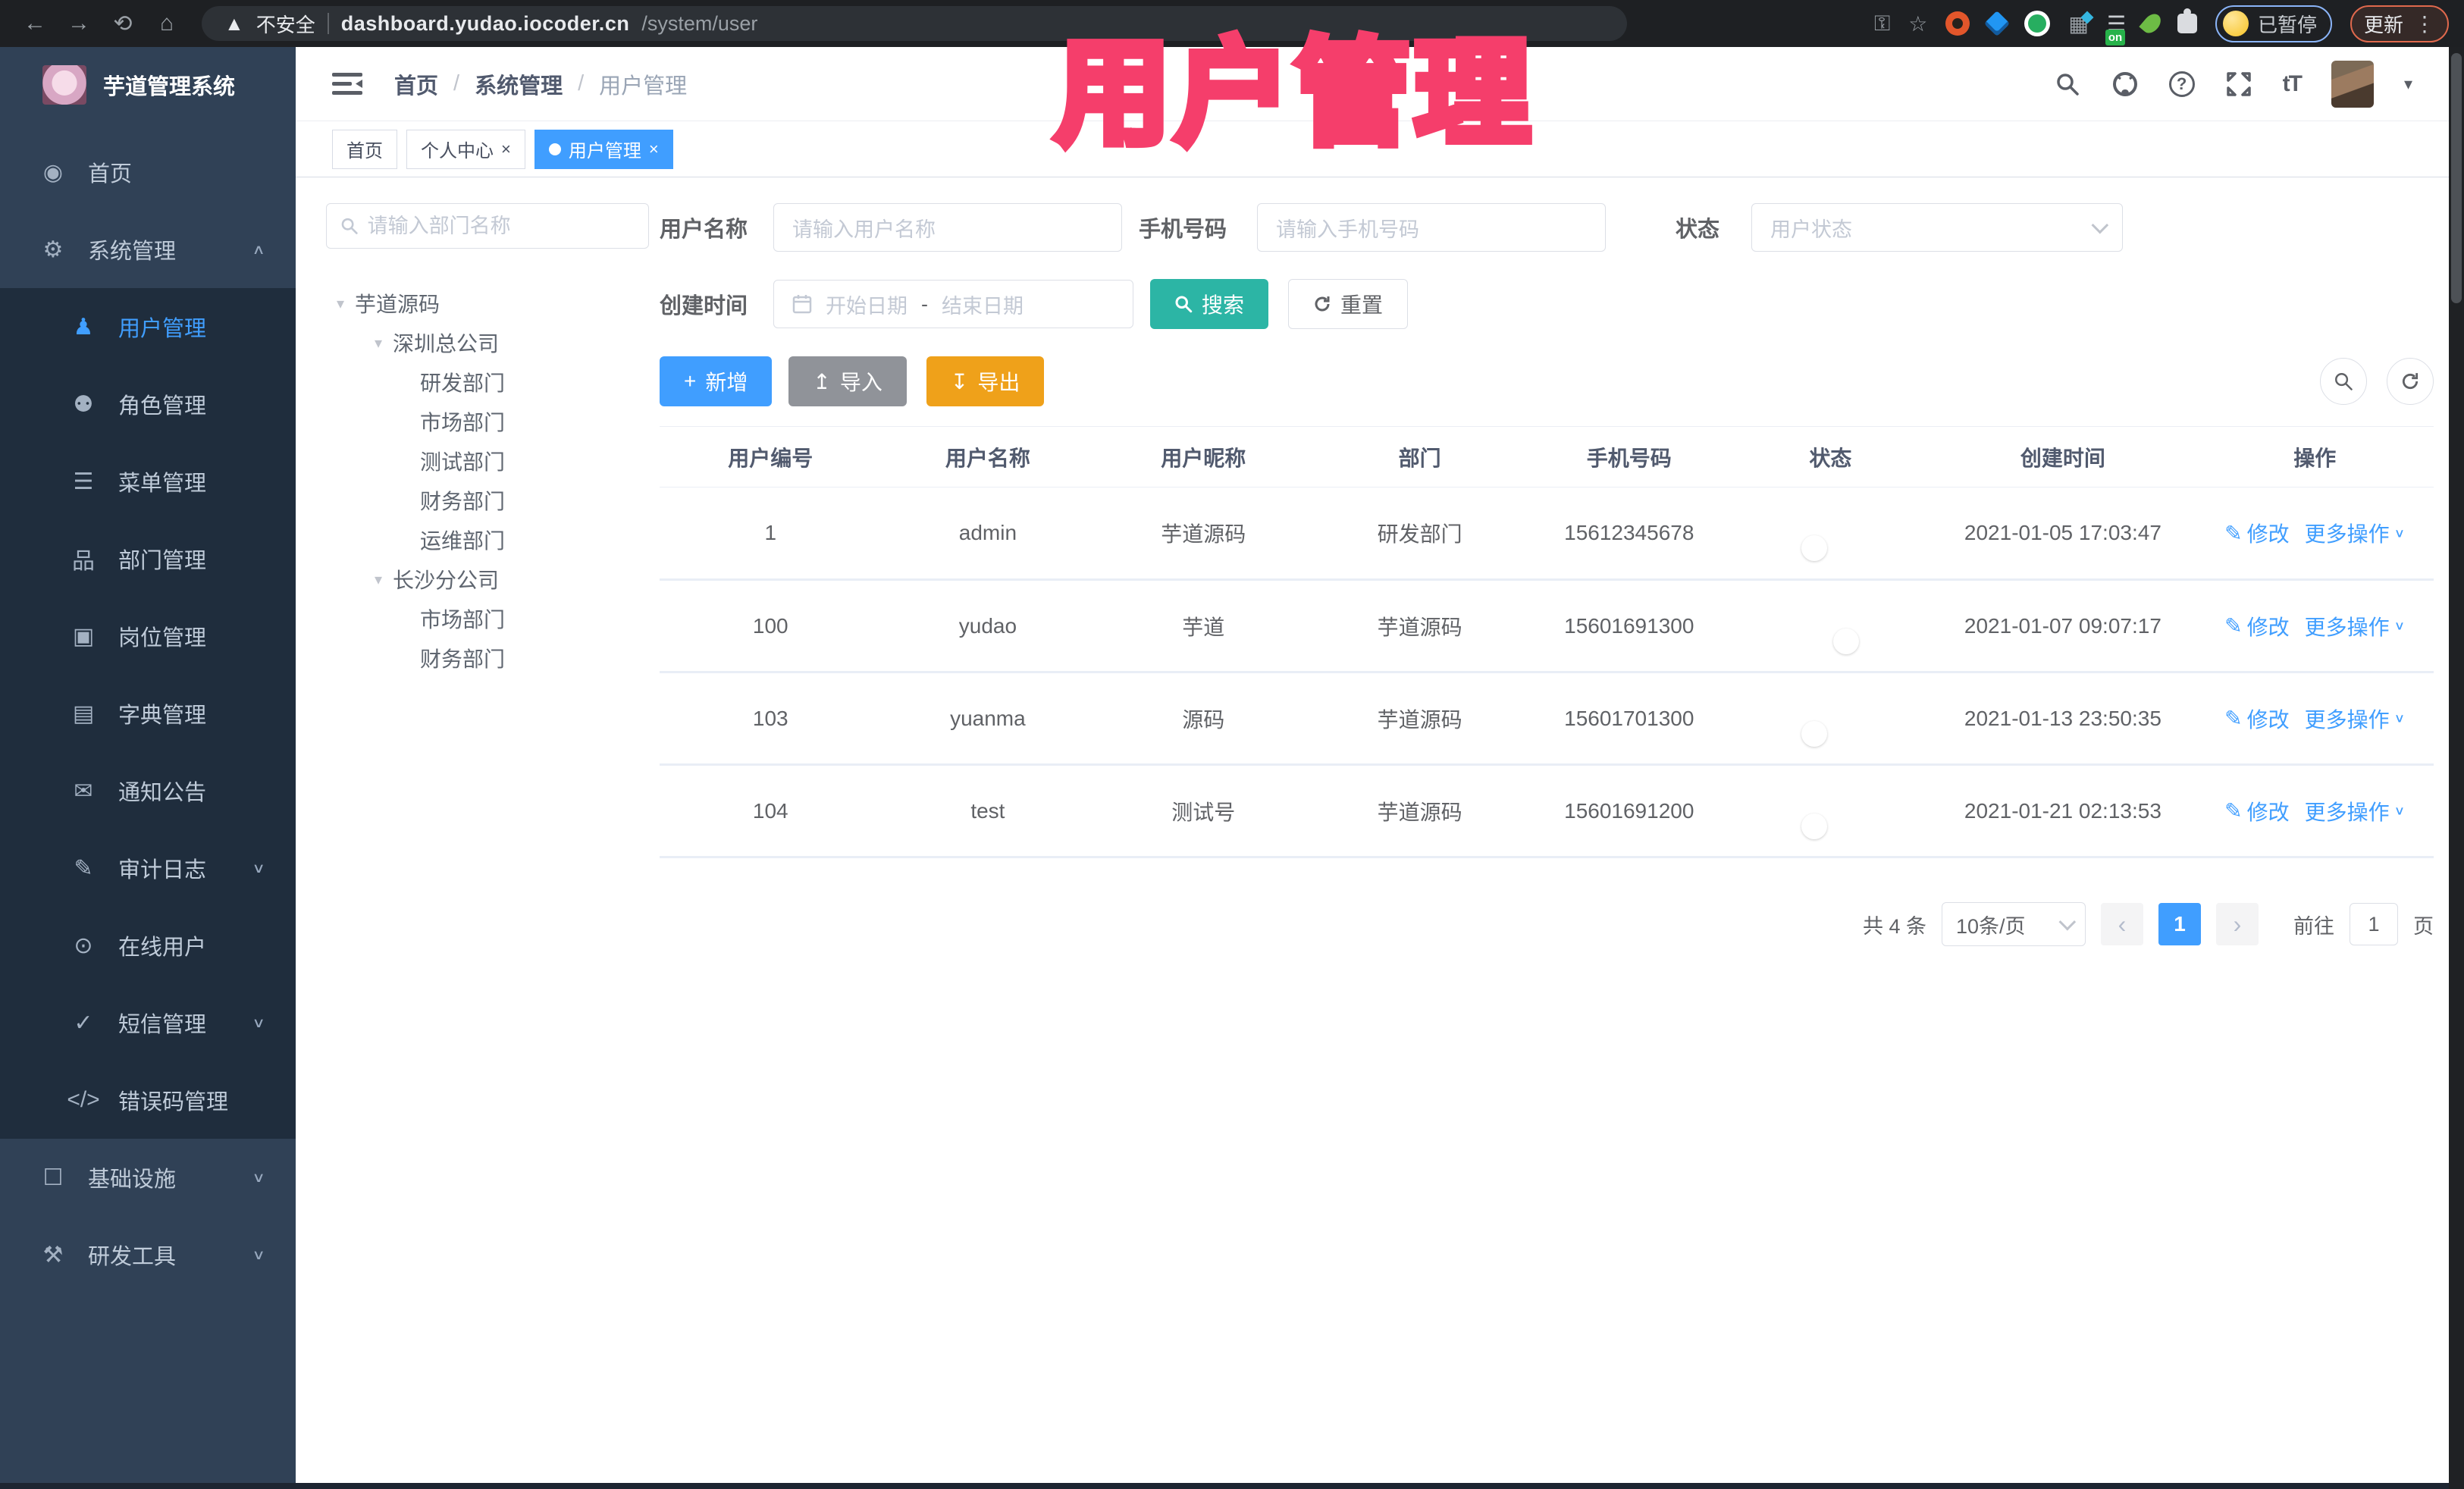 The width and height of the screenshot is (2464, 1489). What do you see at coordinates (2424, 23) in the screenshot?
I see `kebab-menu-icon: ⋮` at bounding box center [2424, 23].